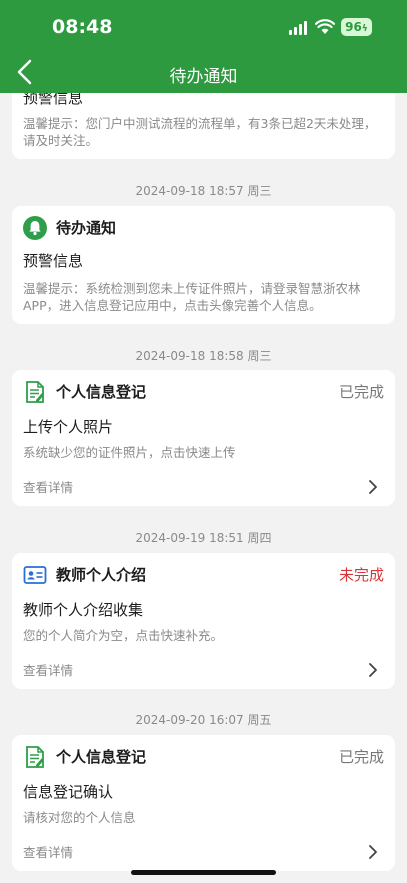 This screenshot has height=883, width=407. What do you see at coordinates (203, 191) in the screenshot?
I see `timestamp: 2024-09-18 18:57 周三` at bounding box center [203, 191].